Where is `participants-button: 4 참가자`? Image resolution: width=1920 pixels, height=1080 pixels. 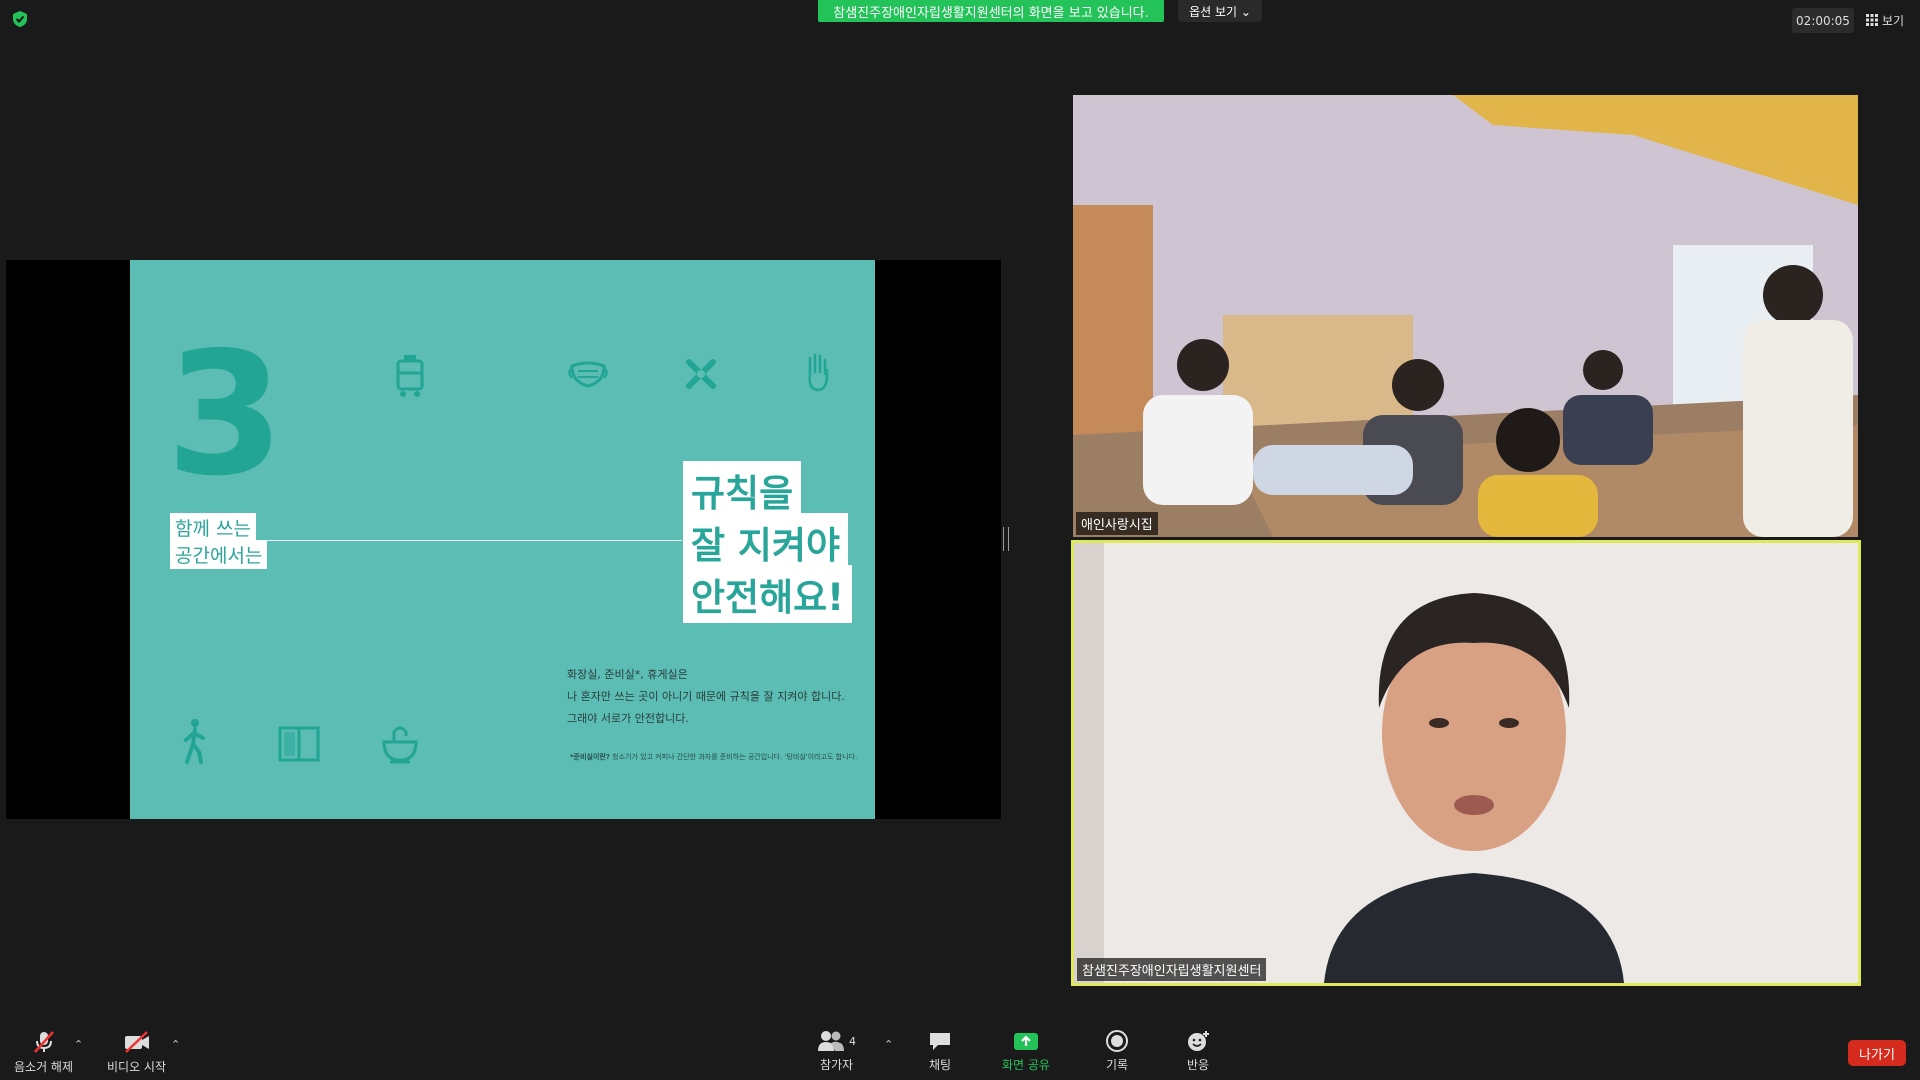 participants-button: 4 참가자 is located at coordinates (836, 1051).